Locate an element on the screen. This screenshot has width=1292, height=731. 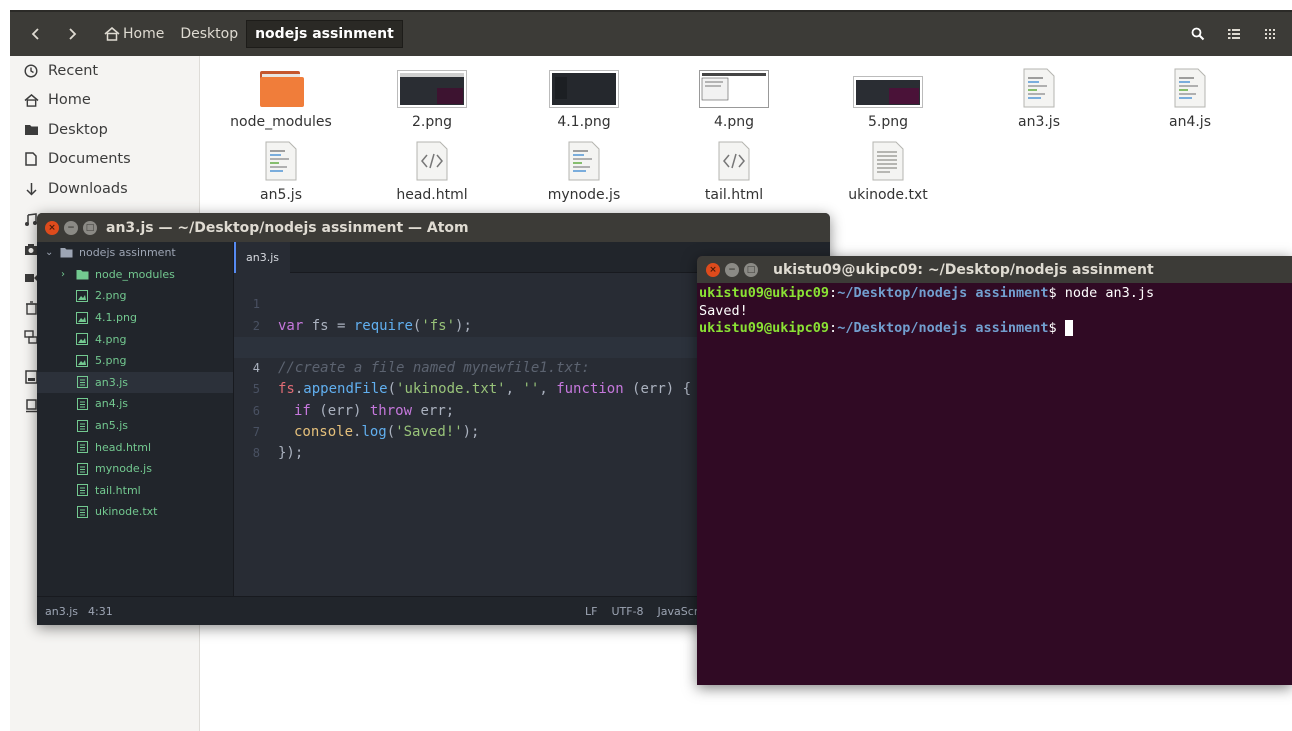
path-desktop: Desktop is located at coordinates (209, 34).